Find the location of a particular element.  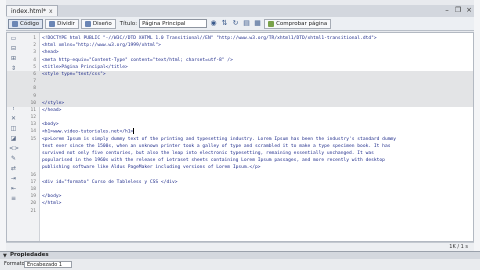

code-text: <title>Página Principal</title> is located at coordinates (85, 67).